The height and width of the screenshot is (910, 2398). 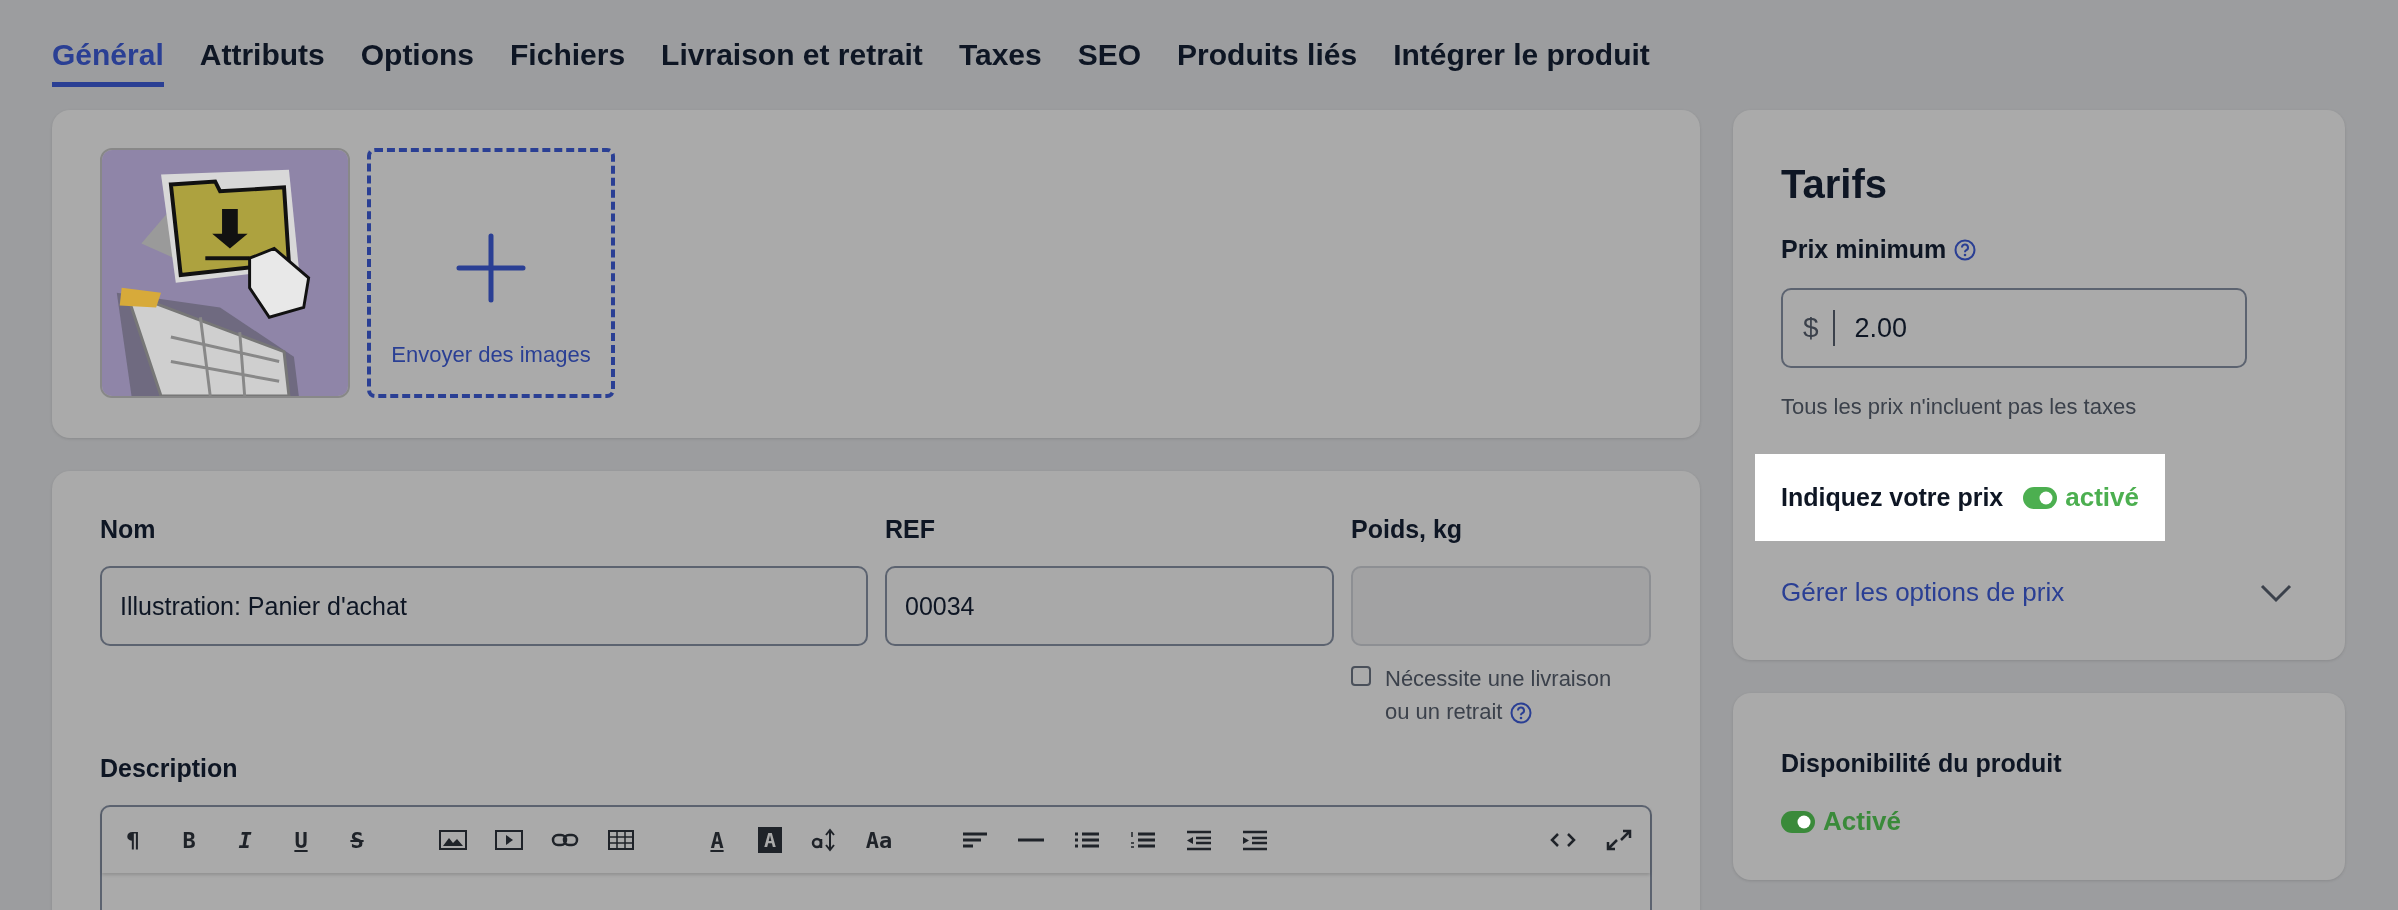 I want to click on price-value: 2.00, so click(x=1880, y=328).